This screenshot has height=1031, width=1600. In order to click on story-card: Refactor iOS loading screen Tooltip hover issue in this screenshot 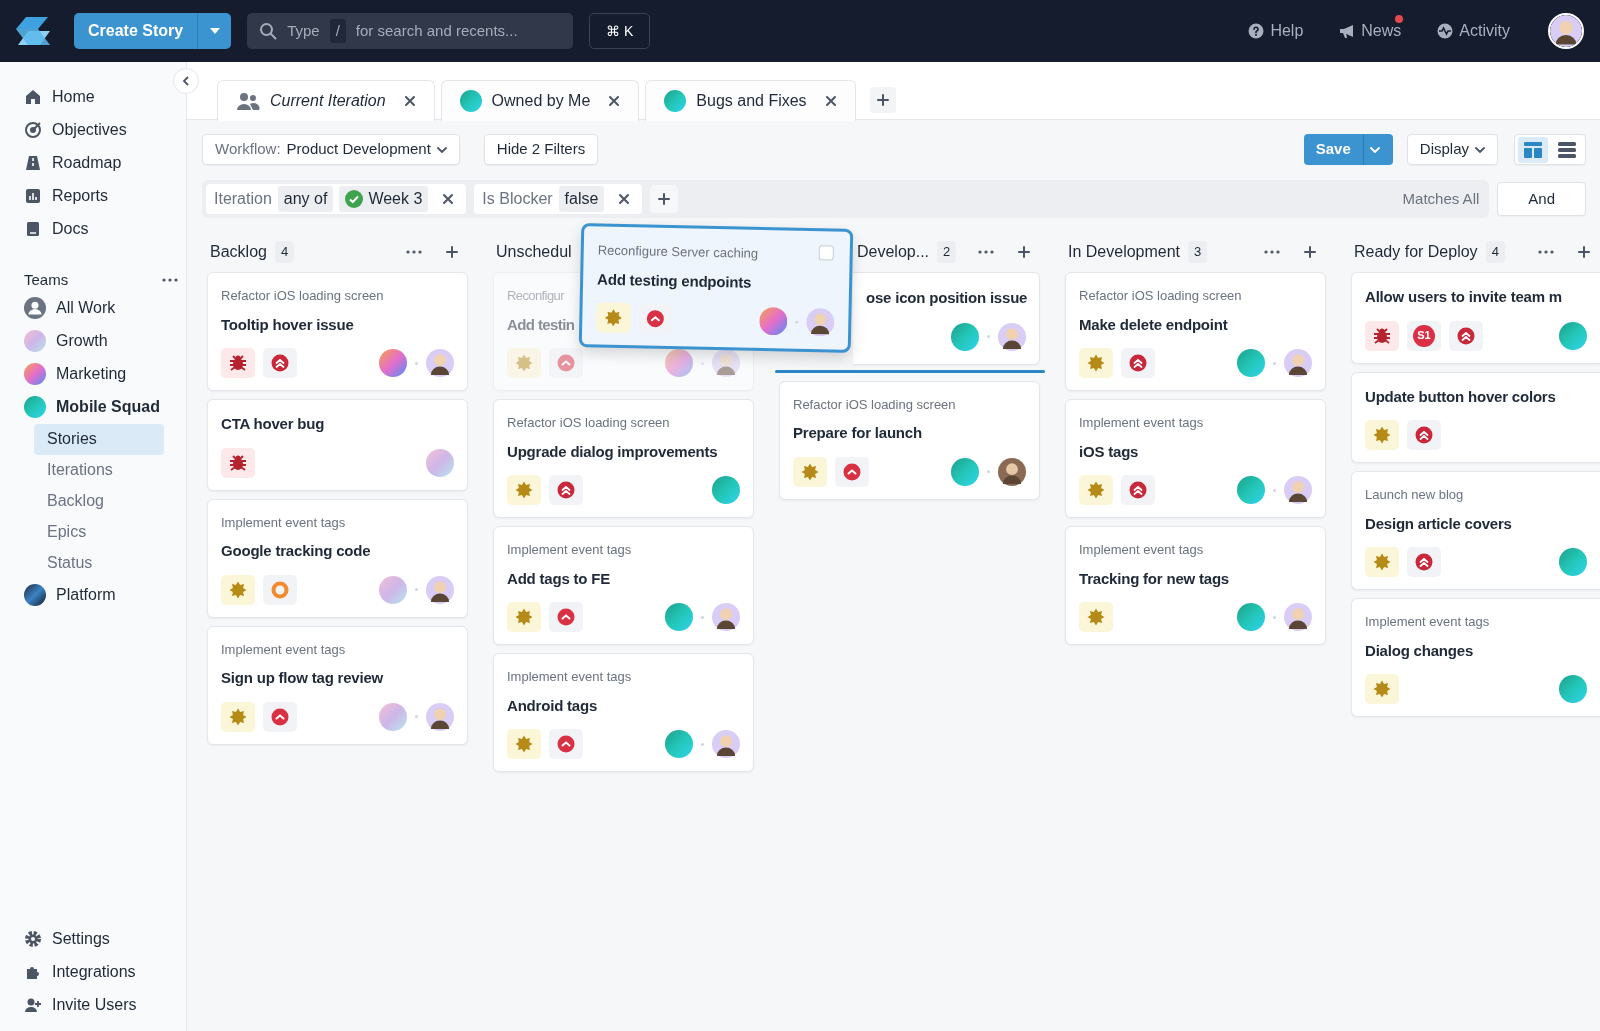, I will do `click(337, 331)`.